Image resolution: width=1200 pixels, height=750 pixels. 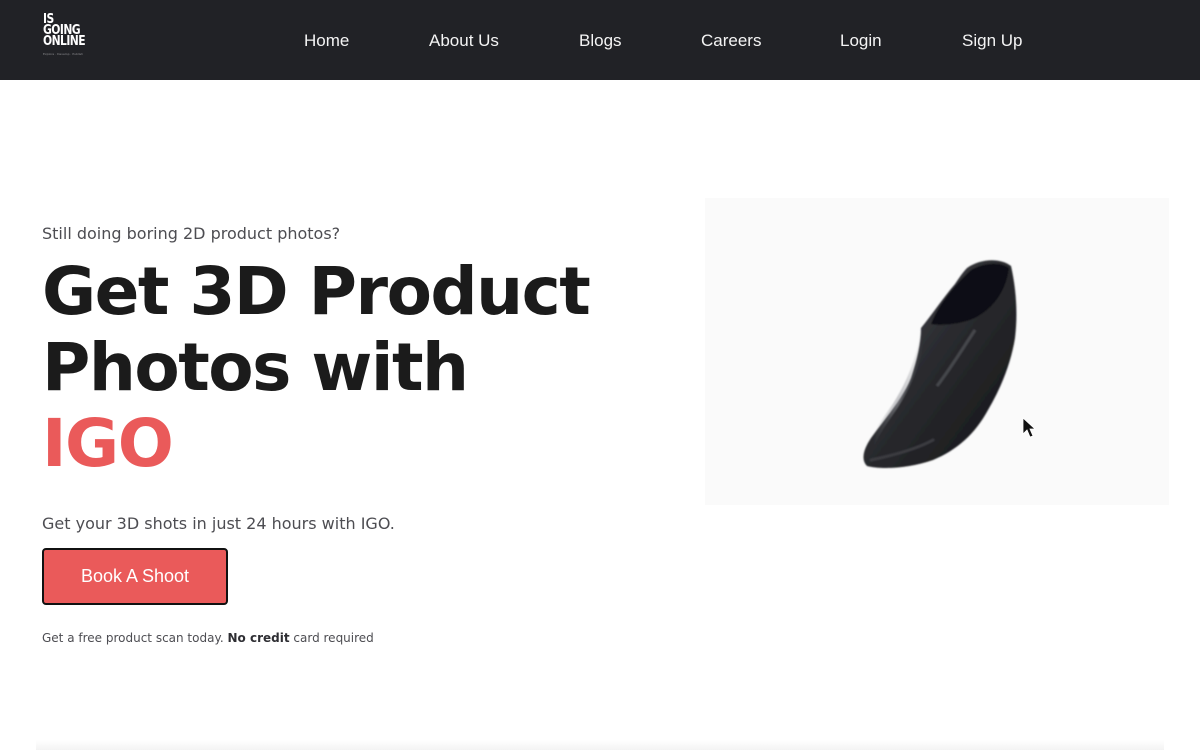 What do you see at coordinates (255, 367) in the screenshot?
I see `headline-line-2: Photos with` at bounding box center [255, 367].